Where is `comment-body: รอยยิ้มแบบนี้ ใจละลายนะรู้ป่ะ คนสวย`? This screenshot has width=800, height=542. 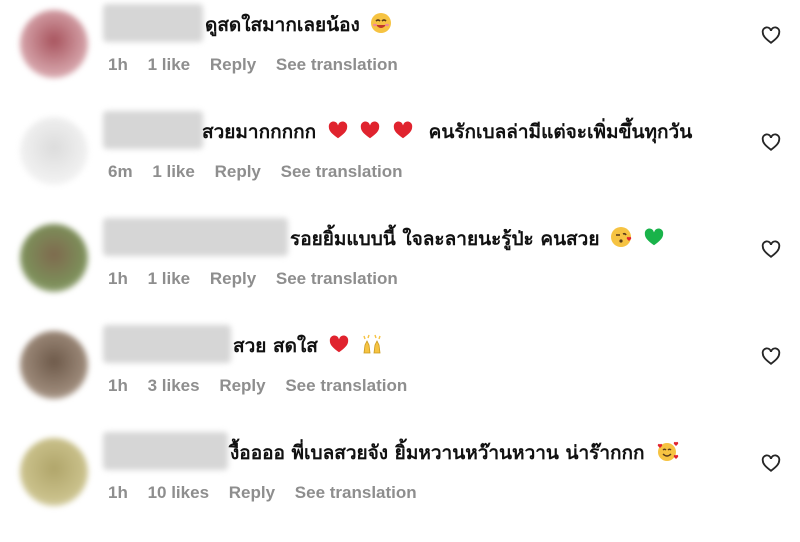 comment-body: รอยยิ้มแบบนี้ ใจละลายนะรู้ป่ะ คนสวย is located at coordinates (445, 239).